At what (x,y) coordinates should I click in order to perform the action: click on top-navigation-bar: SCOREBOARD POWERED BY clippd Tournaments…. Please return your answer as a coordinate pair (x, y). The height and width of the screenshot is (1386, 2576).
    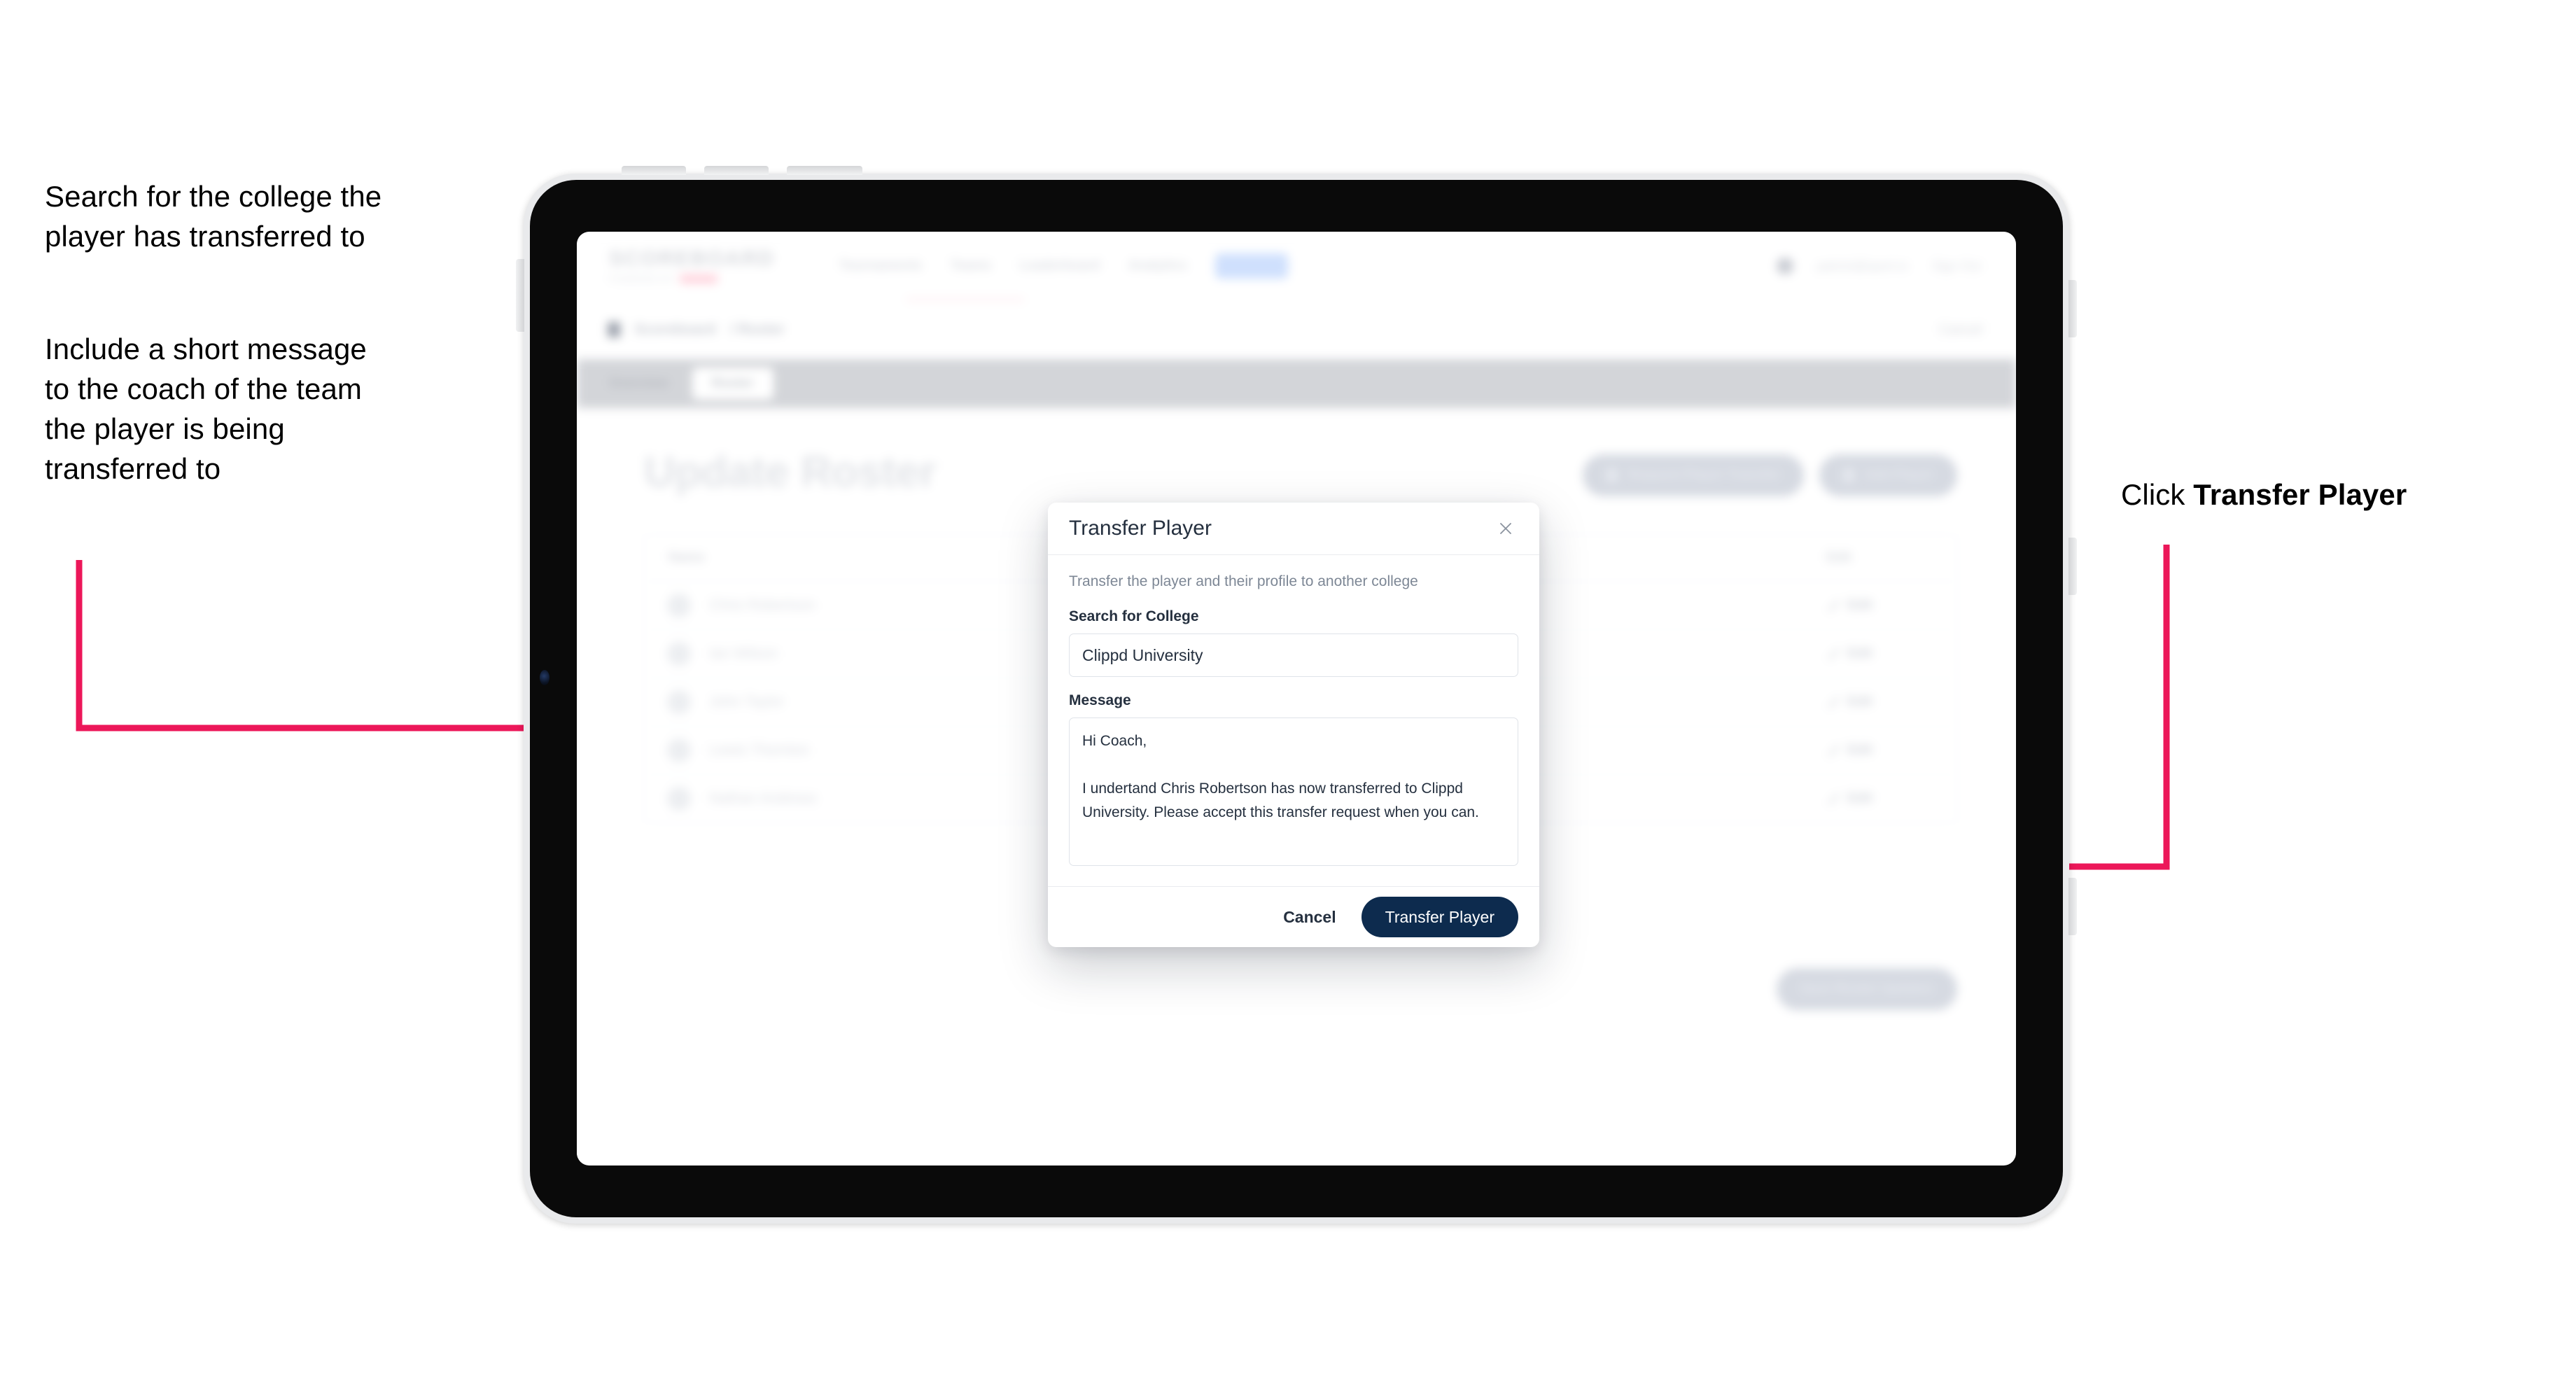
    Looking at the image, I should click on (1296, 267).